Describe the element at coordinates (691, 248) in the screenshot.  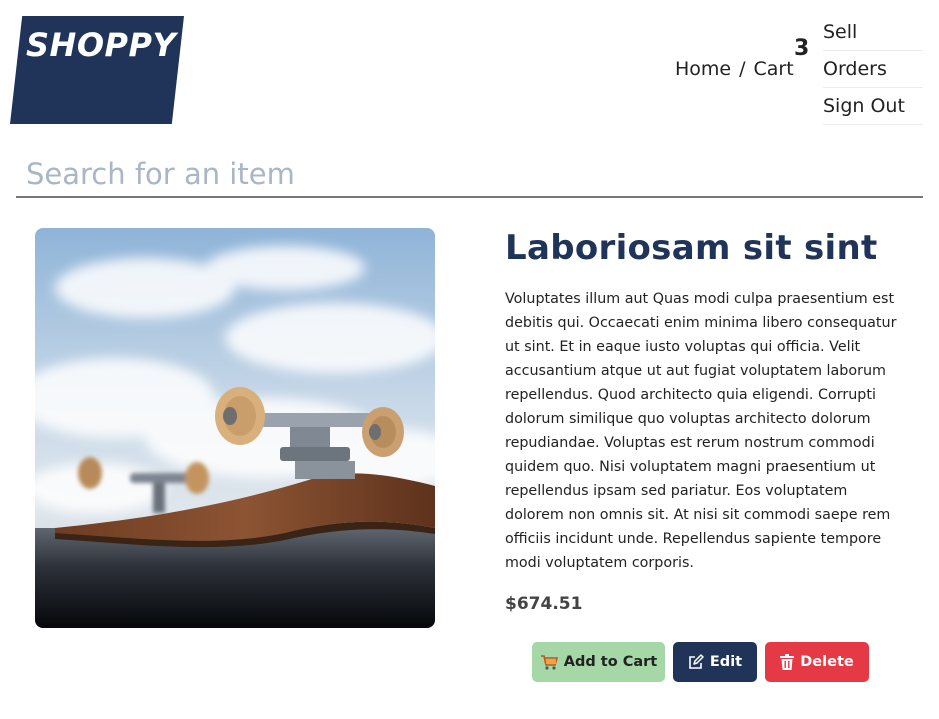
I see `product-title: Laboriosam sit sint` at that location.